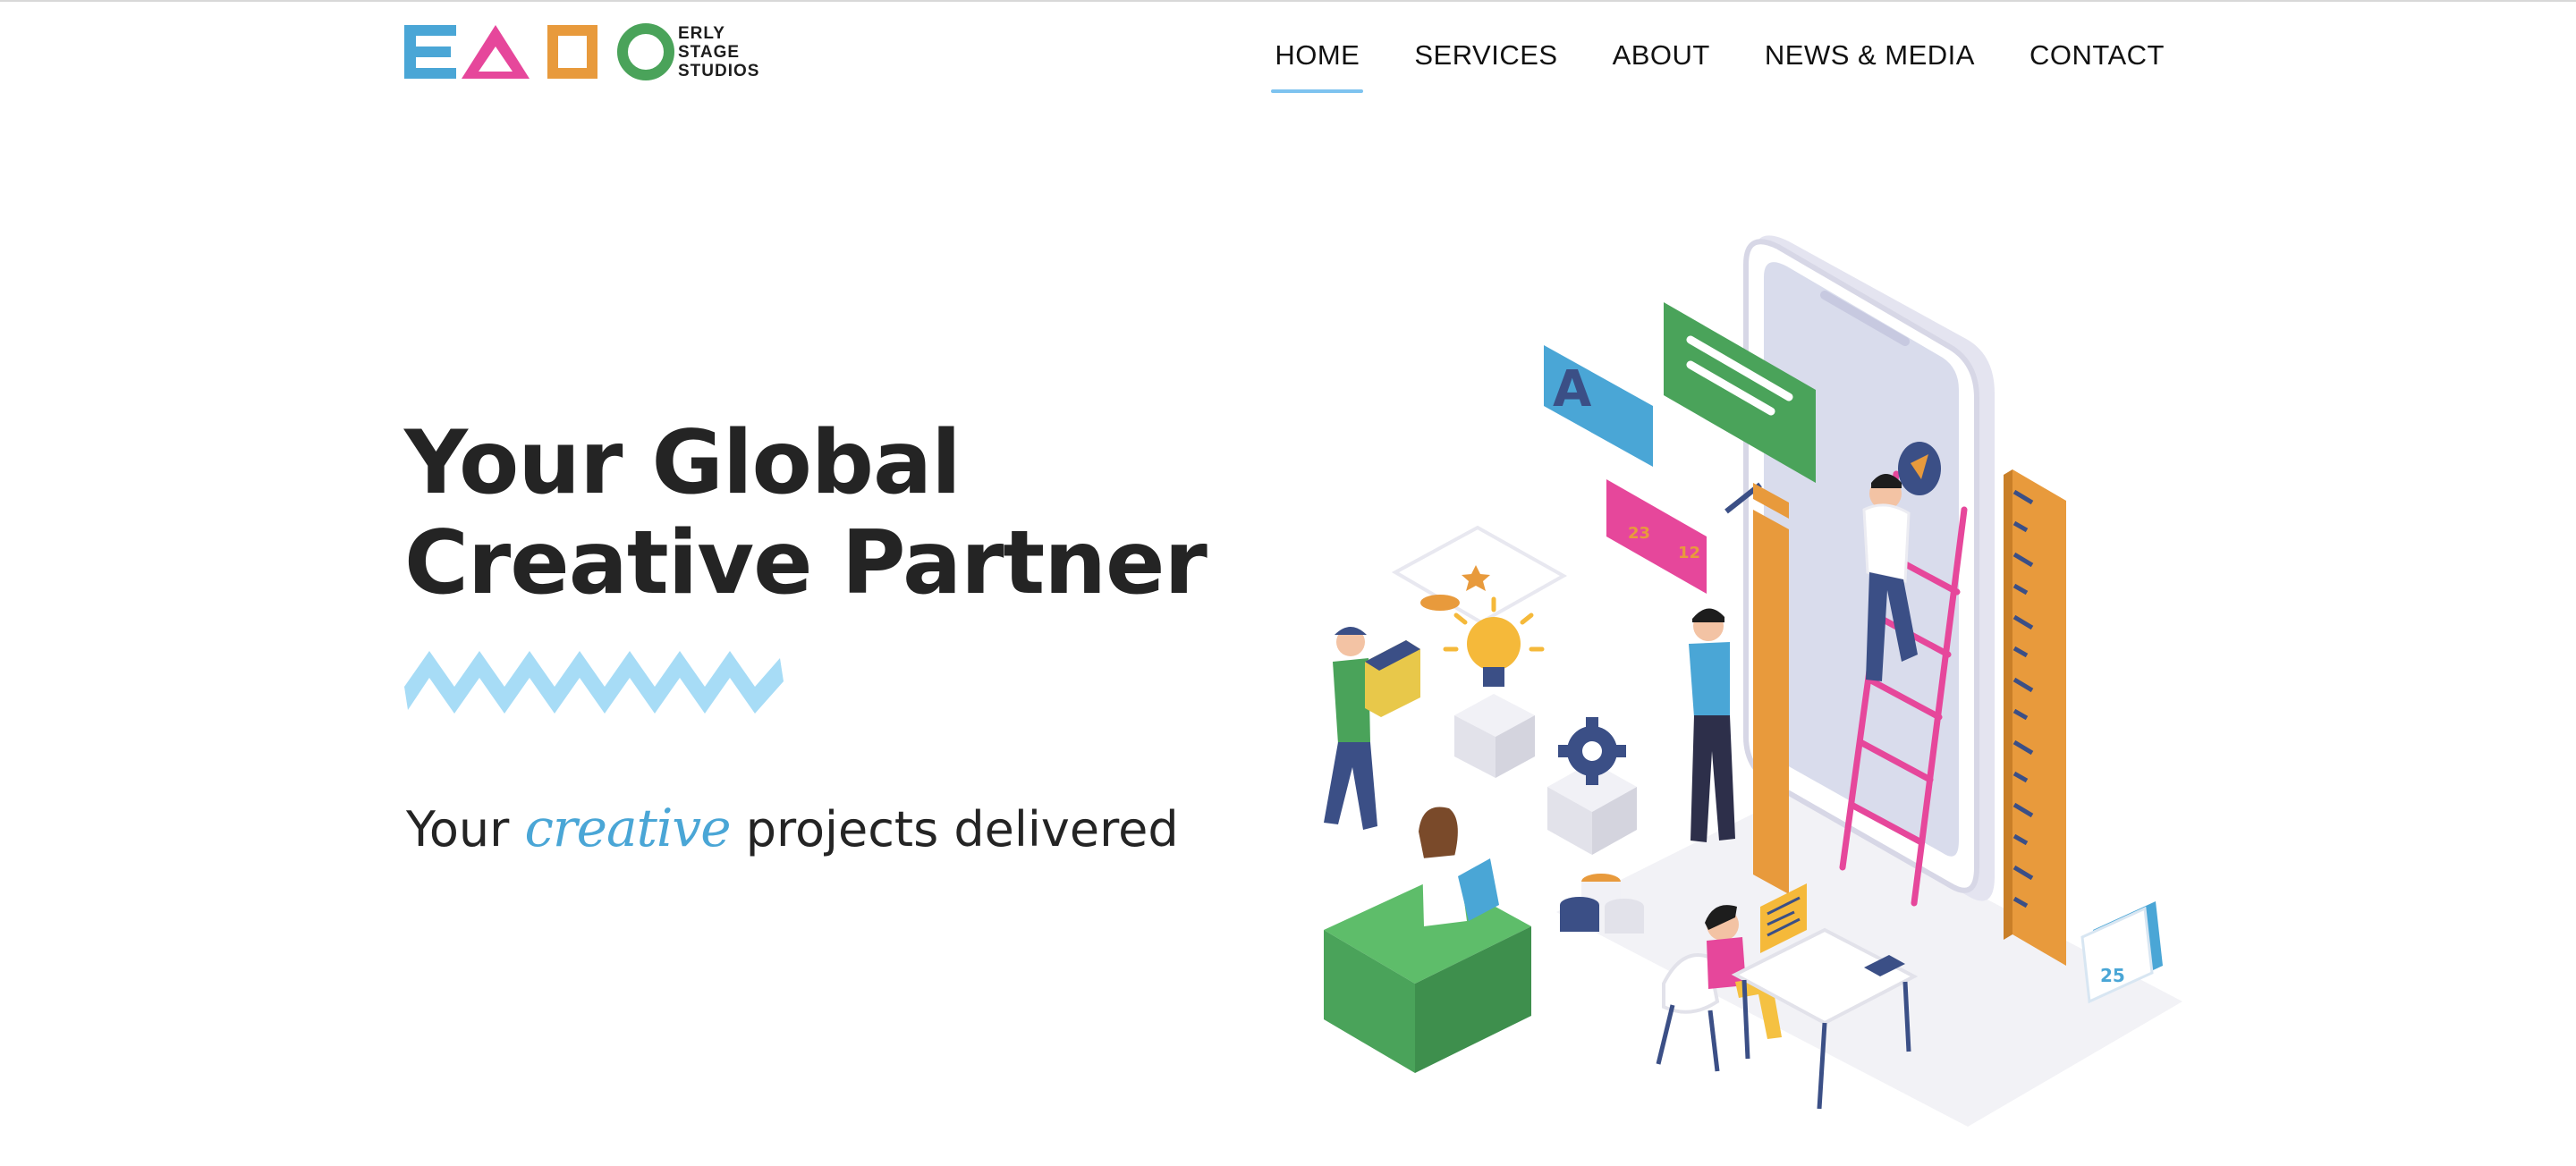  What do you see at coordinates (2097, 67) in the screenshot?
I see `nav-contact: CONTACT` at bounding box center [2097, 67].